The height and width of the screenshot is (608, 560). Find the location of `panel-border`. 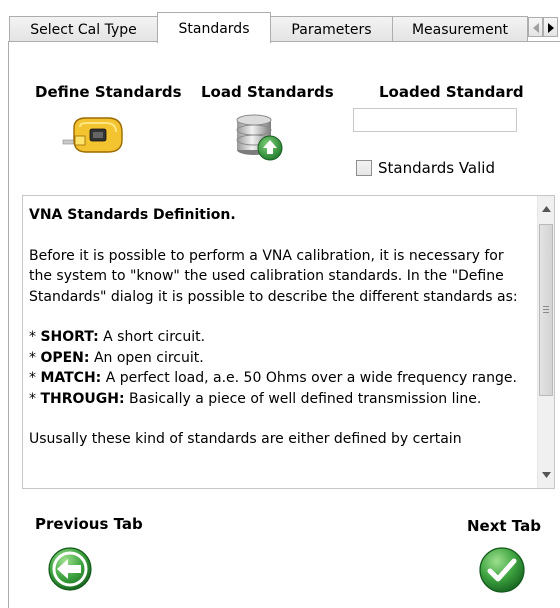

panel-border is located at coordinates (8, 325).